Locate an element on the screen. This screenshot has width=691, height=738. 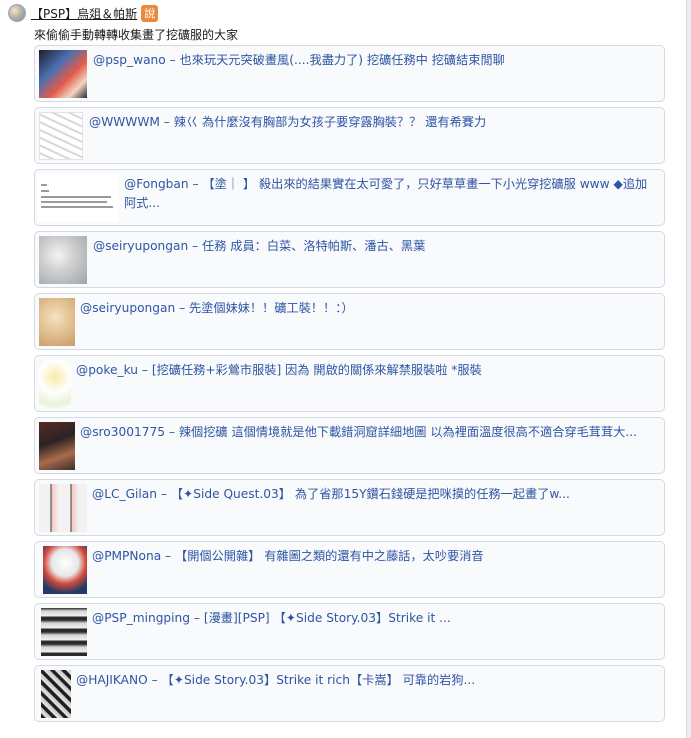
post-description: 來偷偷手動轉轉收集畫了挖礦服的大家 is located at coordinates (136, 35).